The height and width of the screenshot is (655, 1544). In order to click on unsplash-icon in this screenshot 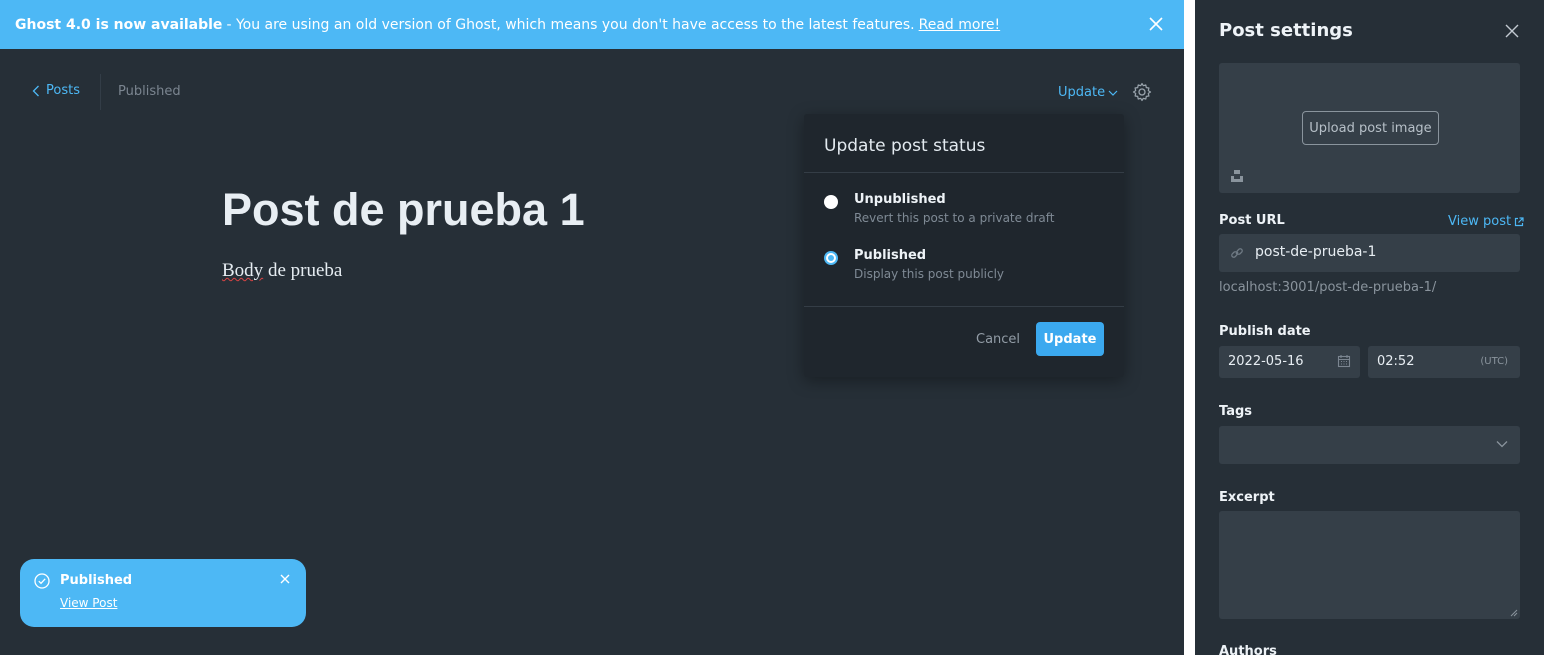, I will do `click(1237, 176)`.